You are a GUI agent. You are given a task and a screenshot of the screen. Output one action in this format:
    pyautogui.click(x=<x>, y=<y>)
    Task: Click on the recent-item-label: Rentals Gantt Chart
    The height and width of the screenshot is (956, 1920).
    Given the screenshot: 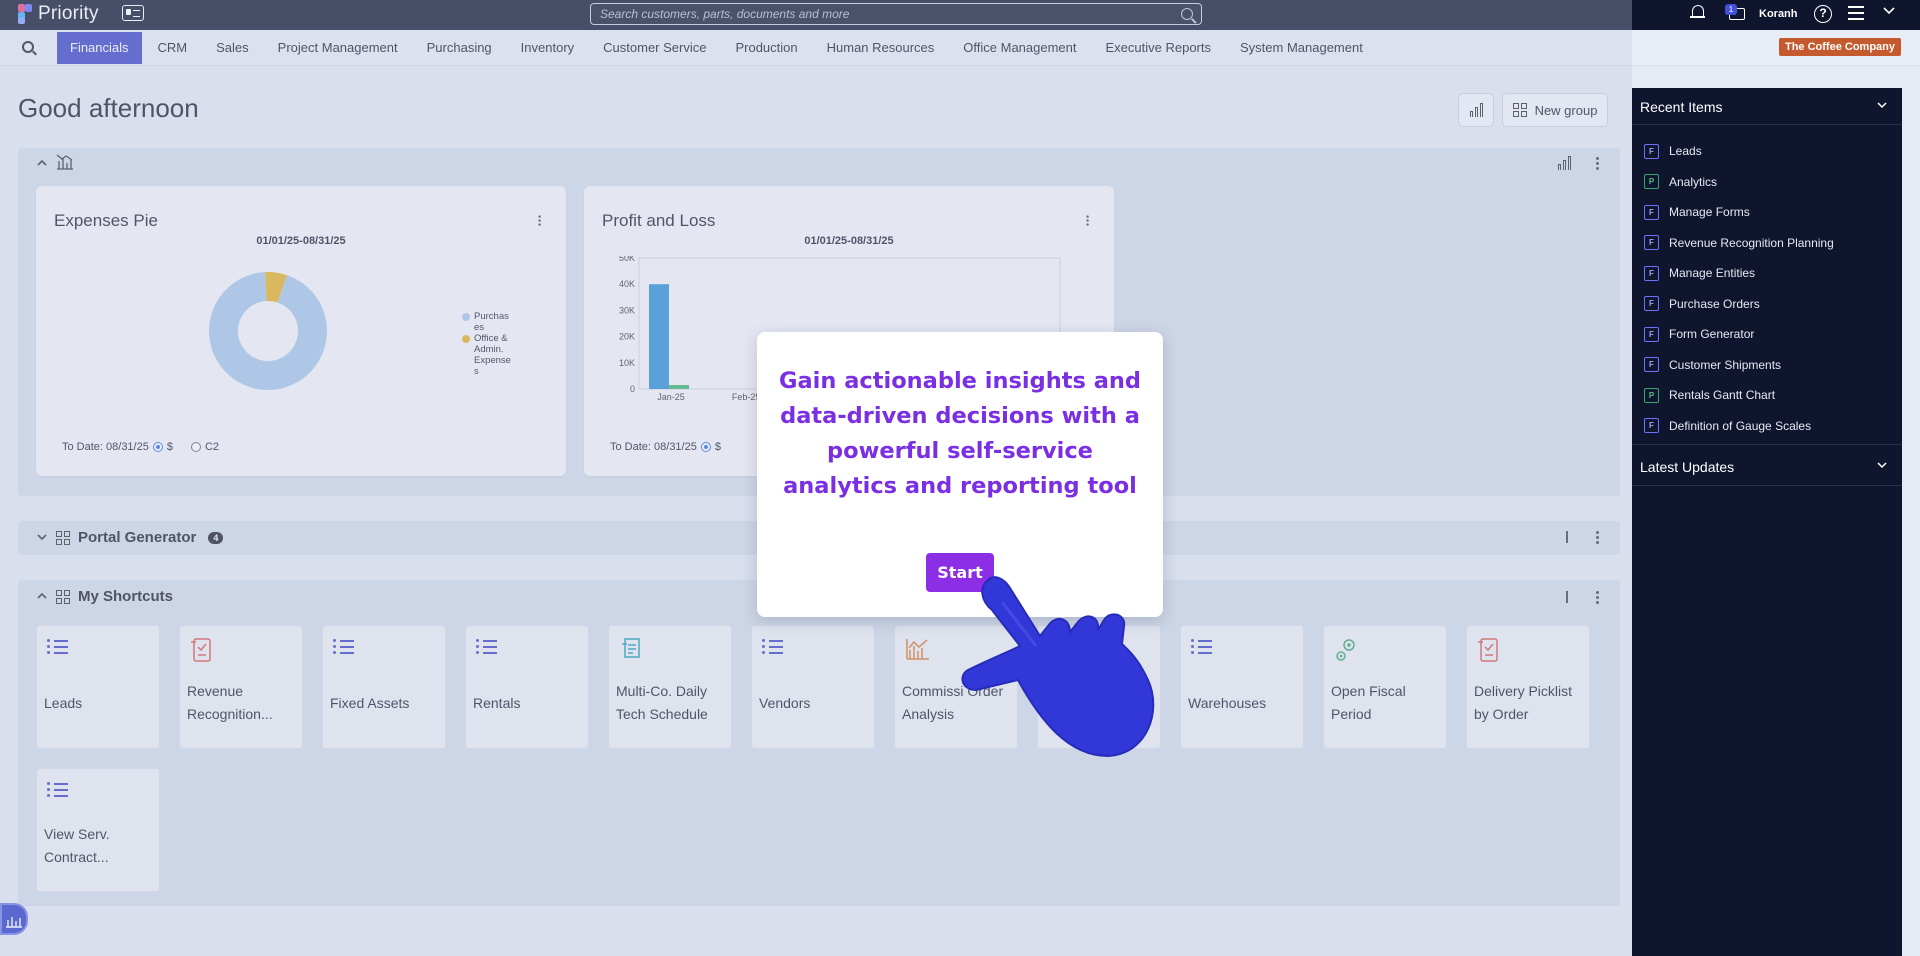 What is the action you would take?
    pyautogui.click(x=1722, y=395)
    